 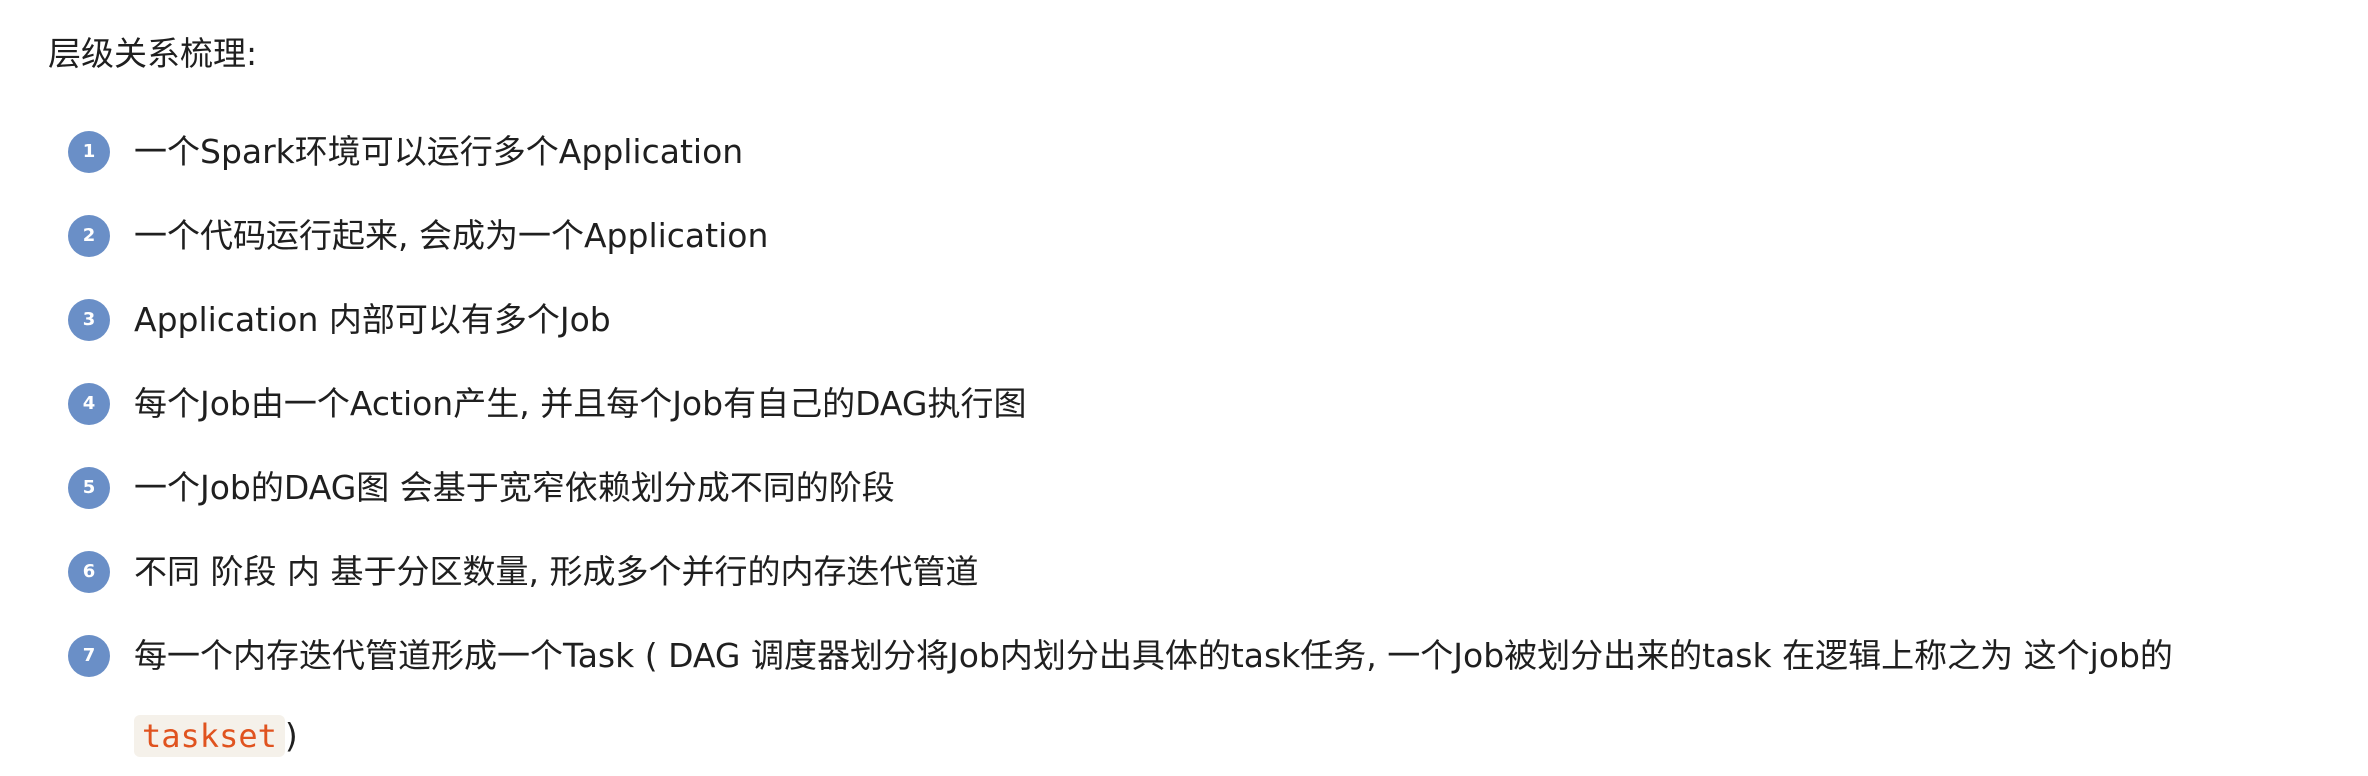 I want to click on list-item-text-tail: ), so click(x=291, y=735).